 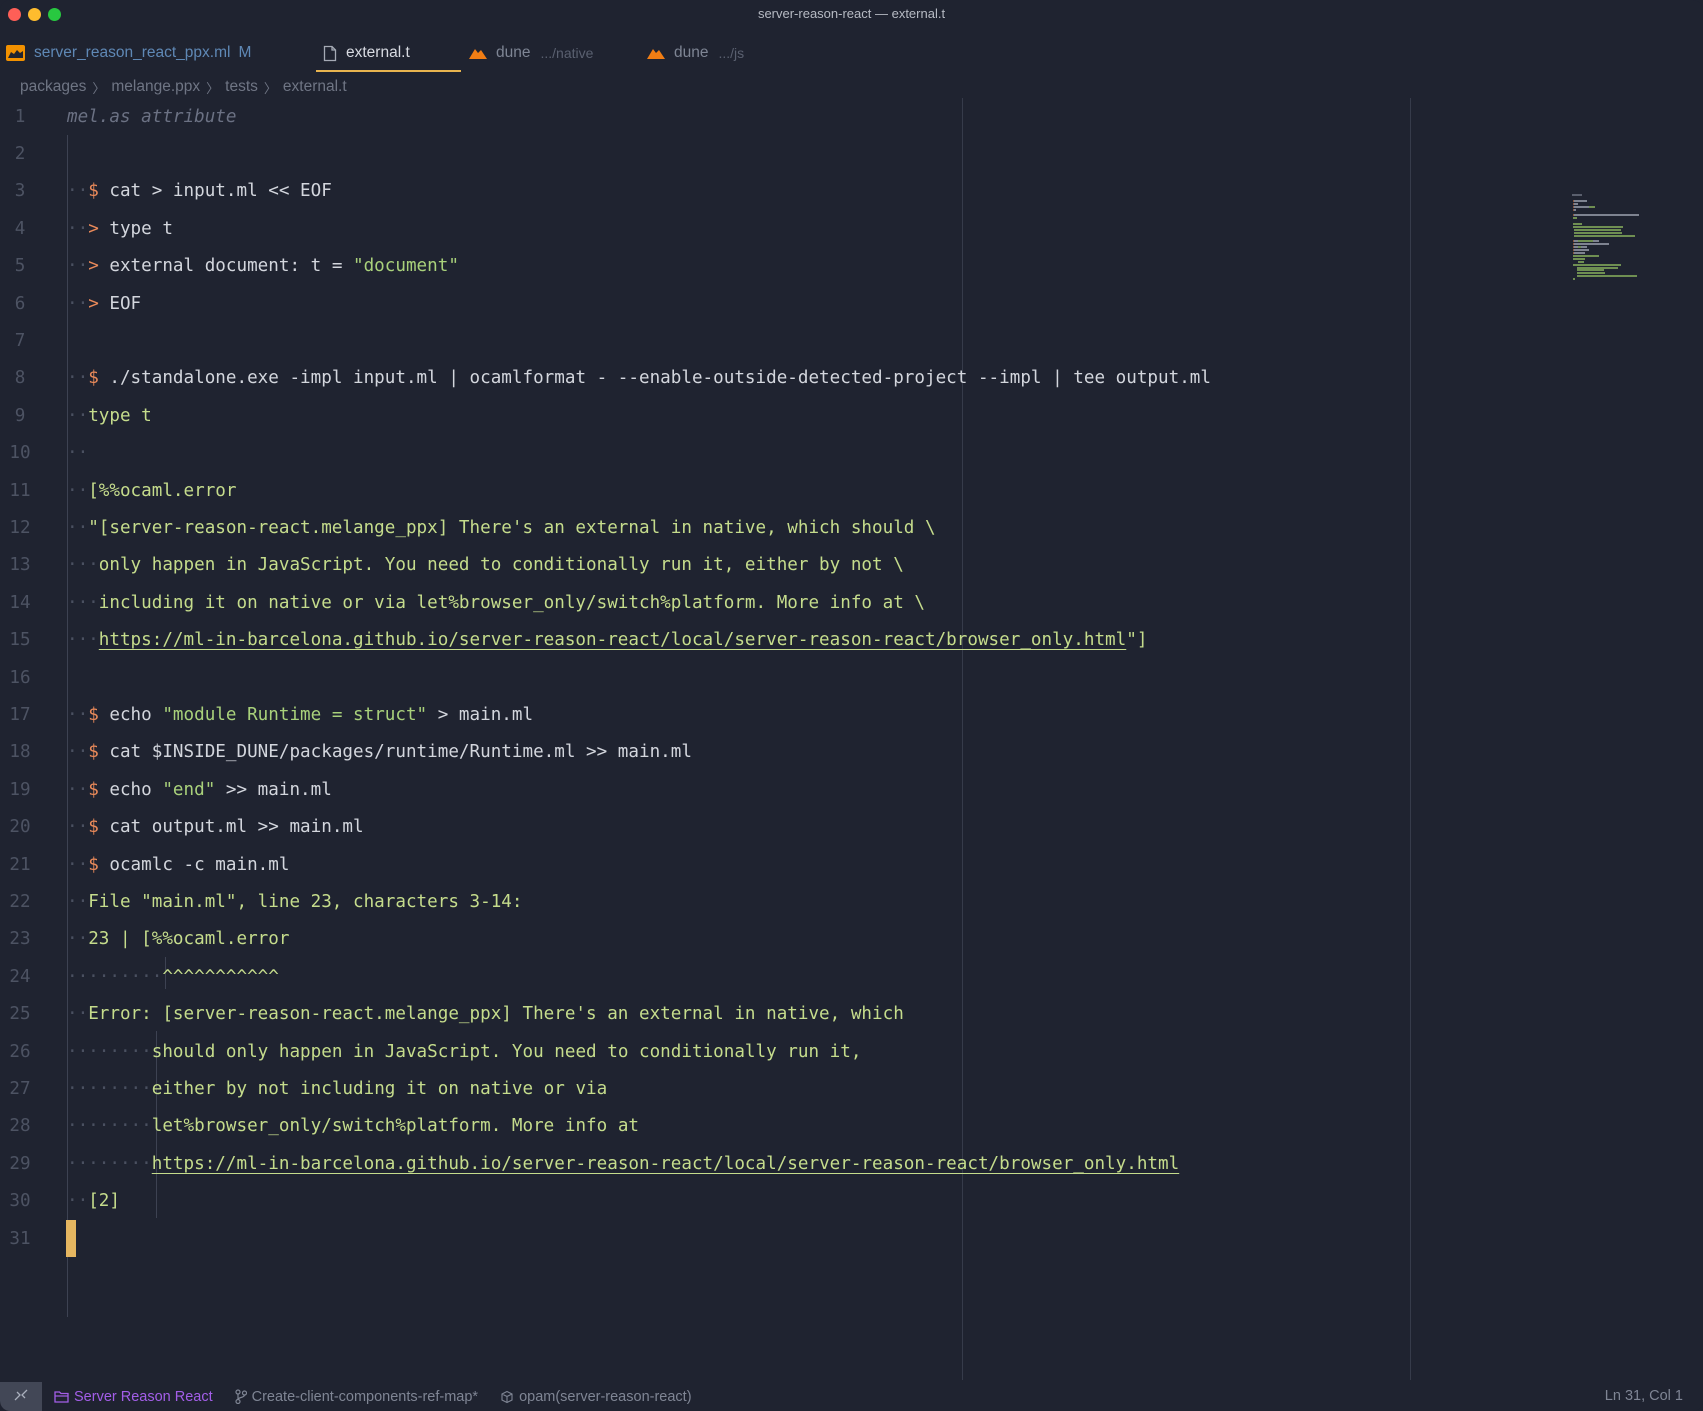 What do you see at coordinates (199, 790) in the screenshot?
I see `line-content: ··$ echo "end" >> main.ml` at bounding box center [199, 790].